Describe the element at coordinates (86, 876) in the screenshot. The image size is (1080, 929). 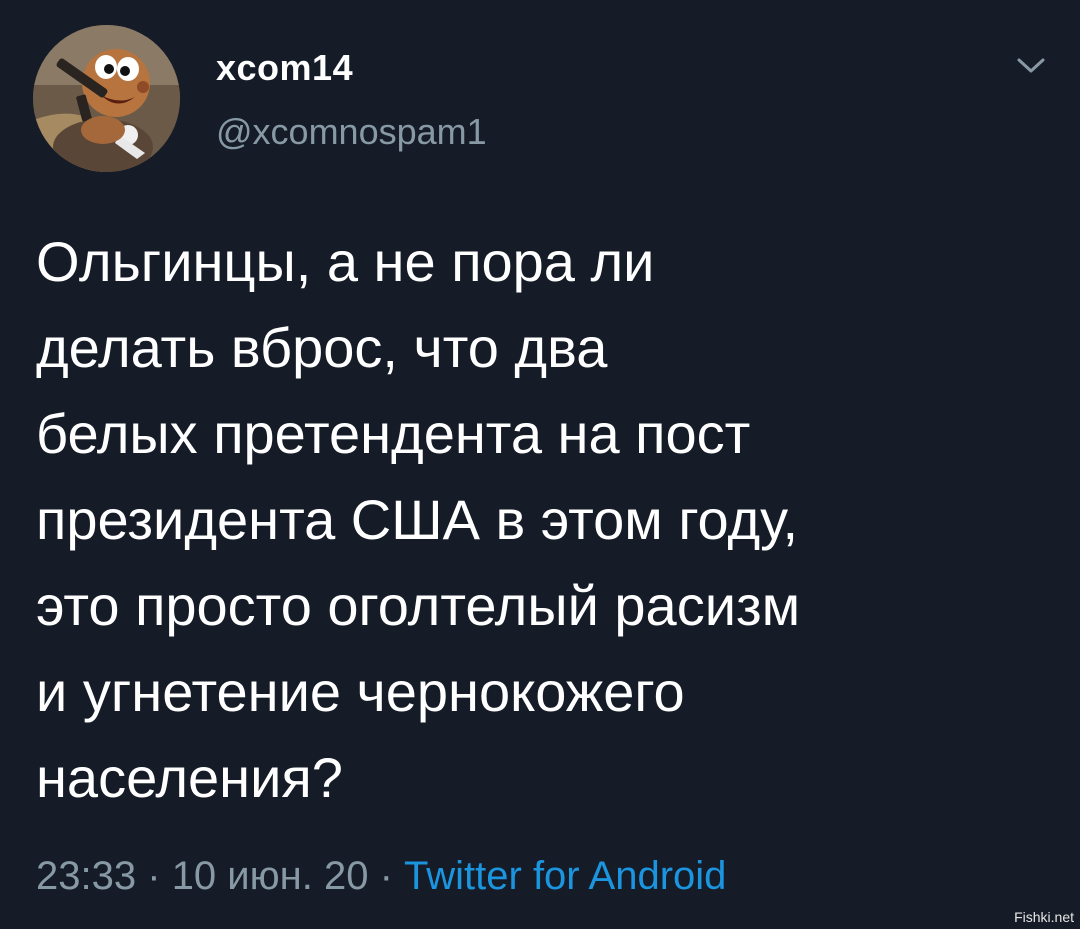
I see `tweet-time: 23:33` at that location.